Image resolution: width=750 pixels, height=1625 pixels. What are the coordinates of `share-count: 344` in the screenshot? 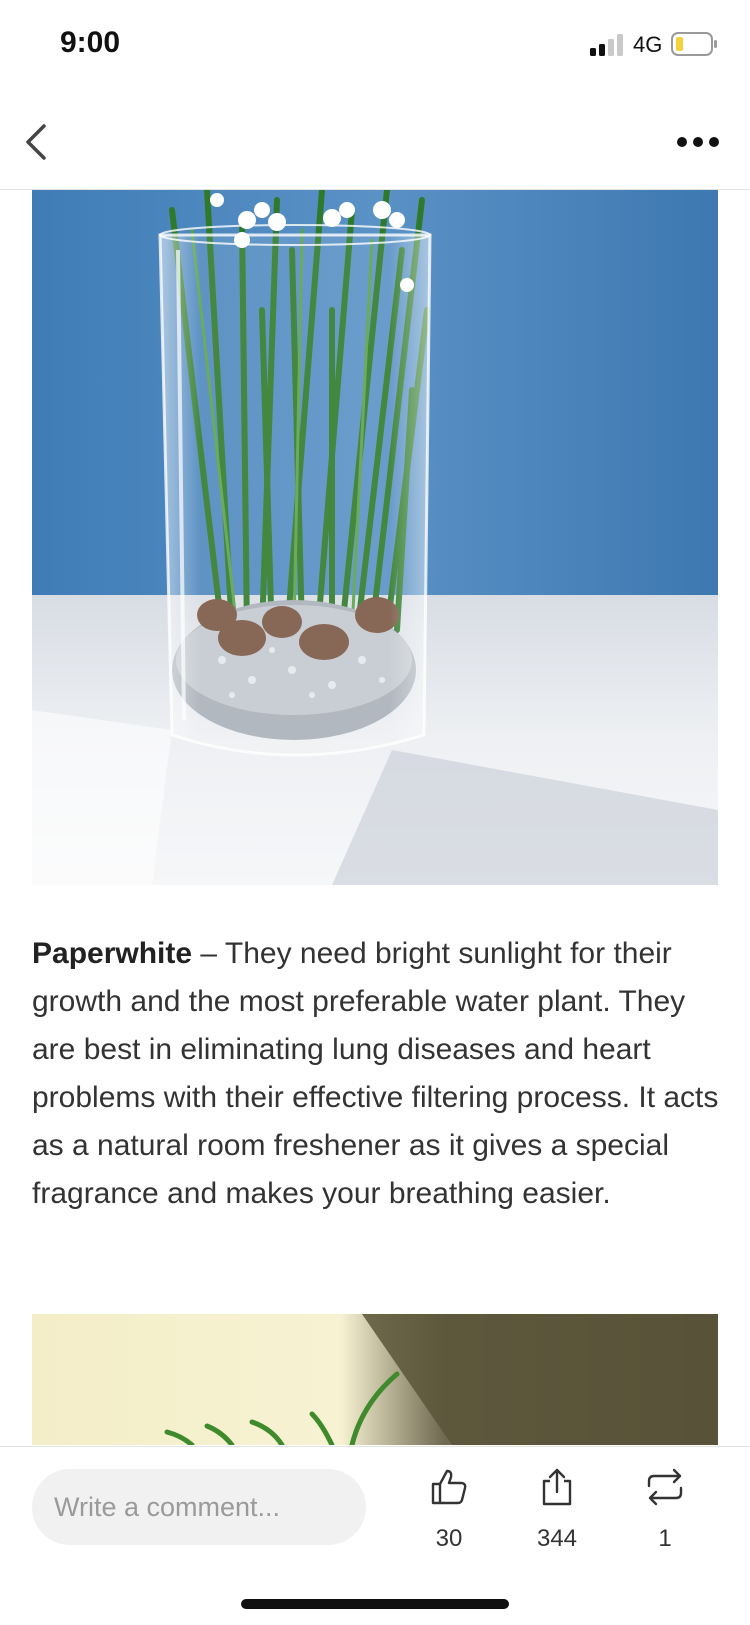 It's located at (557, 1538).